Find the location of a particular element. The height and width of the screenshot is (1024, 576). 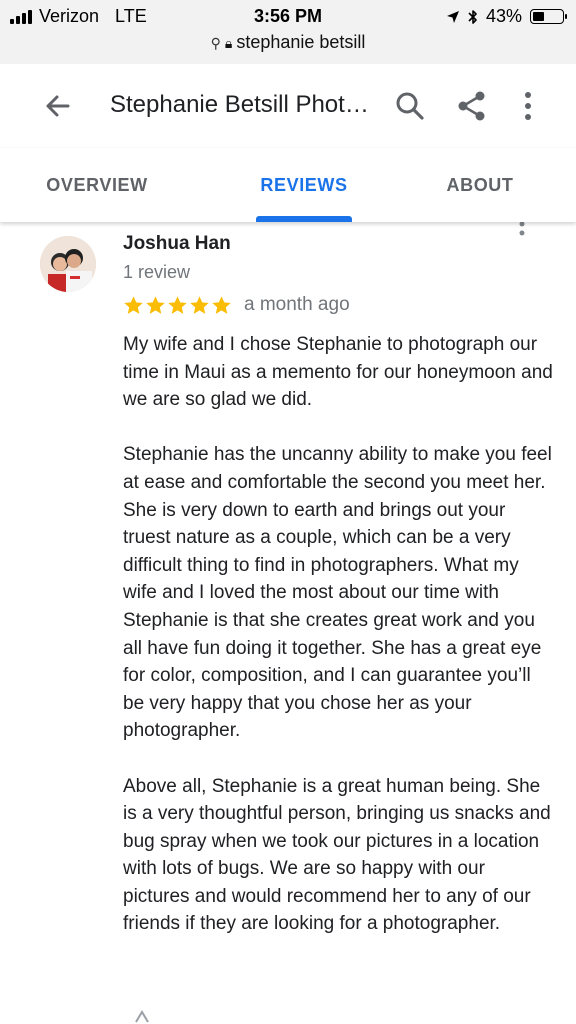

share-icon is located at coordinates (472, 106).